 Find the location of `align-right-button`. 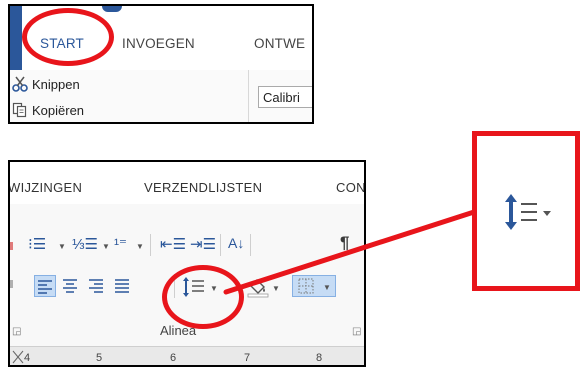

align-right-button is located at coordinates (97, 286).